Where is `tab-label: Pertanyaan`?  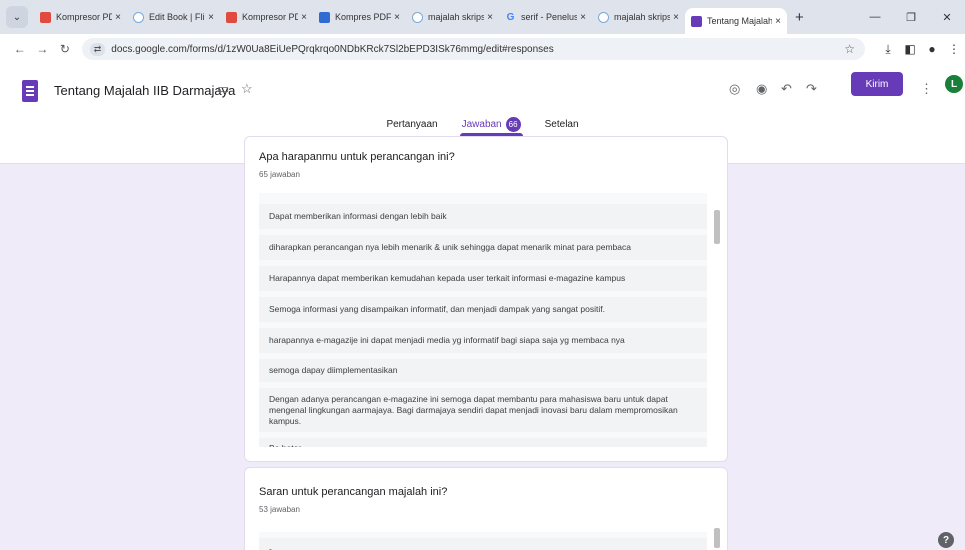
tab-label: Pertanyaan is located at coordinates (412, 124).